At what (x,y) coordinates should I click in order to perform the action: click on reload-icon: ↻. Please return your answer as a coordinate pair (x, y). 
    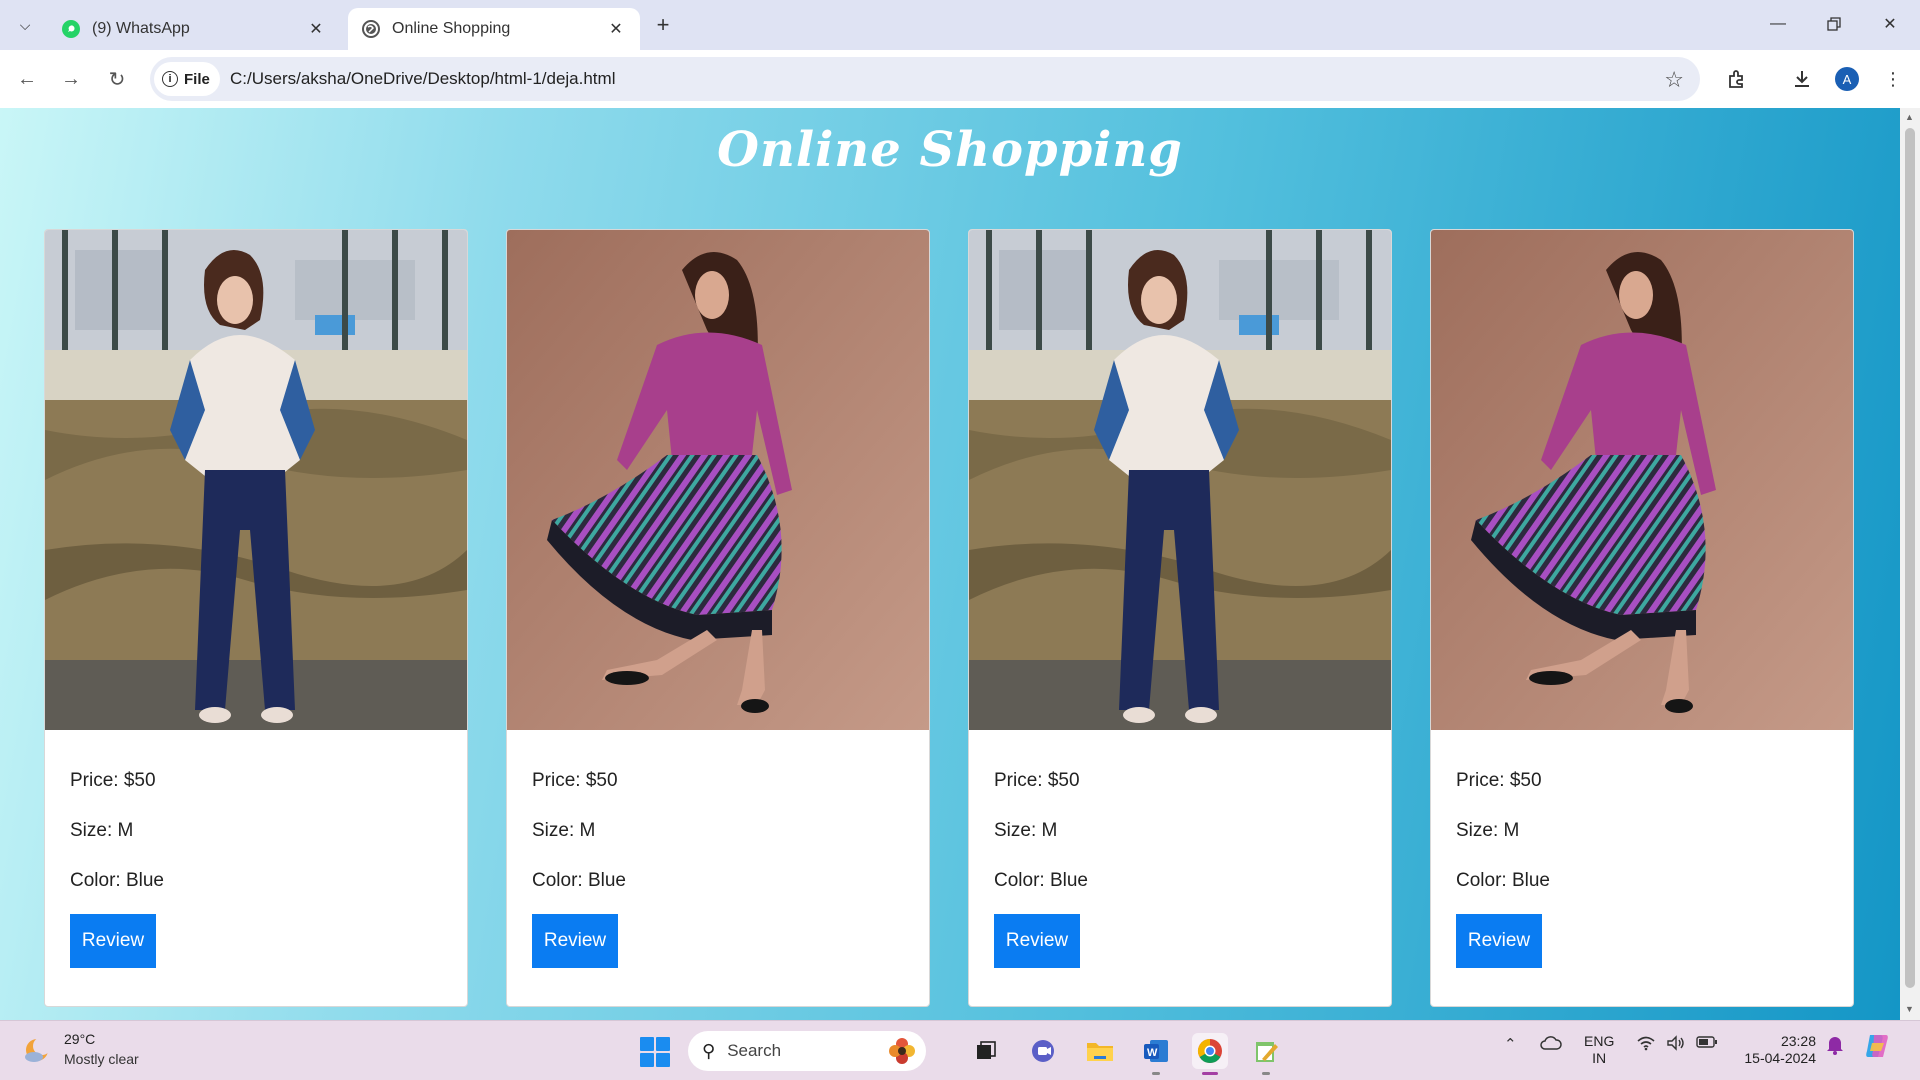
    Looking at the image, I should click on (117, 79).